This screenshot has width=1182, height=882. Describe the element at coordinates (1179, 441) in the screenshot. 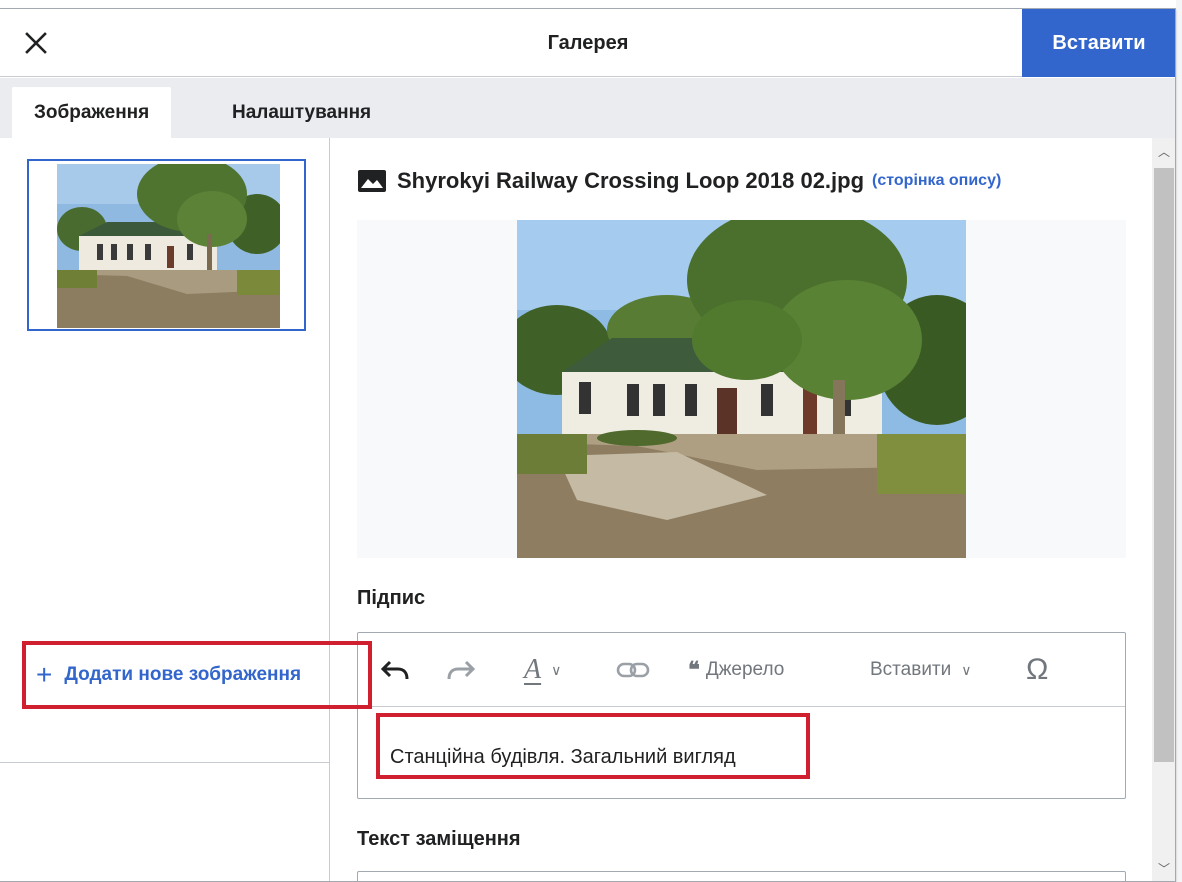

I see `background-page-edge` at that location.